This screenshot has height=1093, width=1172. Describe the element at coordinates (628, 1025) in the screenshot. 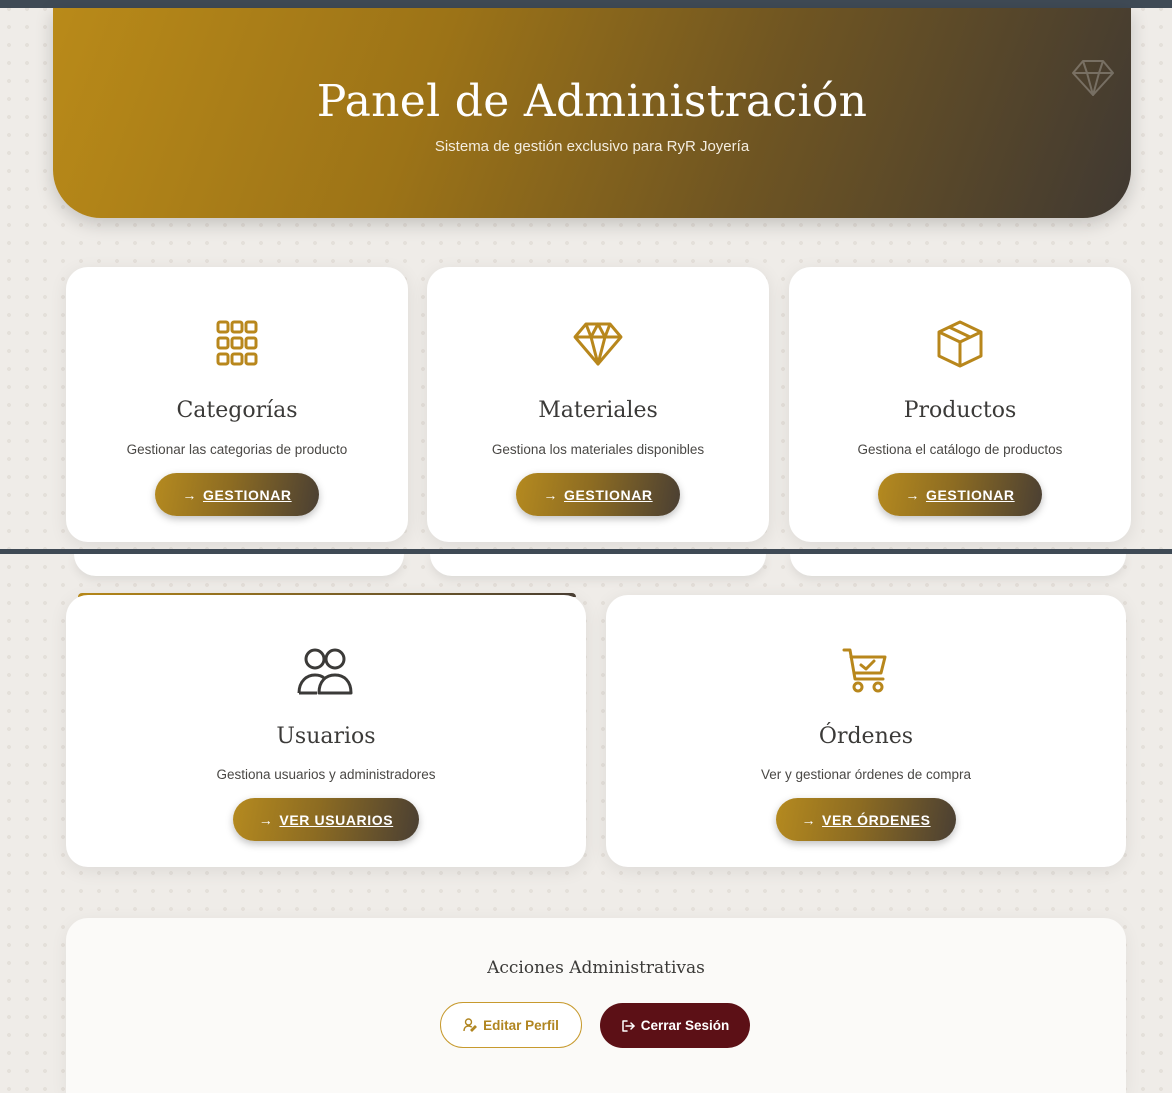

I see `logout-icon` at that location.